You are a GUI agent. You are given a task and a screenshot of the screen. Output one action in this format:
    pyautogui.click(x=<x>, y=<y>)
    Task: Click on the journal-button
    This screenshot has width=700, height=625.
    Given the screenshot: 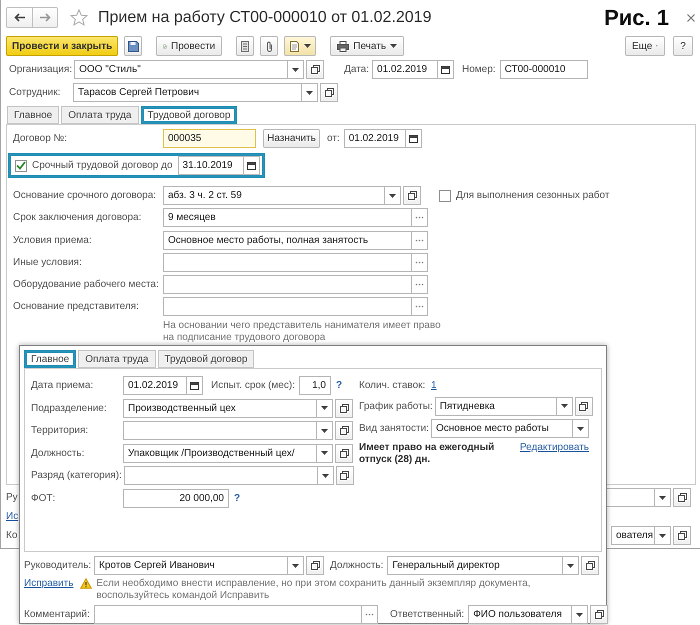 What is the action you would take?
    pyautogui.click(x=245, y=46)
    